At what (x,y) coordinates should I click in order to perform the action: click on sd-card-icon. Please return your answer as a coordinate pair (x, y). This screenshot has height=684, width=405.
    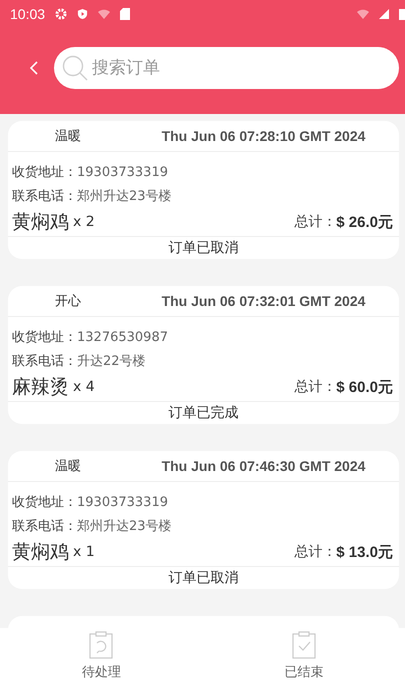
    Looking at the image, I should click on (125, 14).